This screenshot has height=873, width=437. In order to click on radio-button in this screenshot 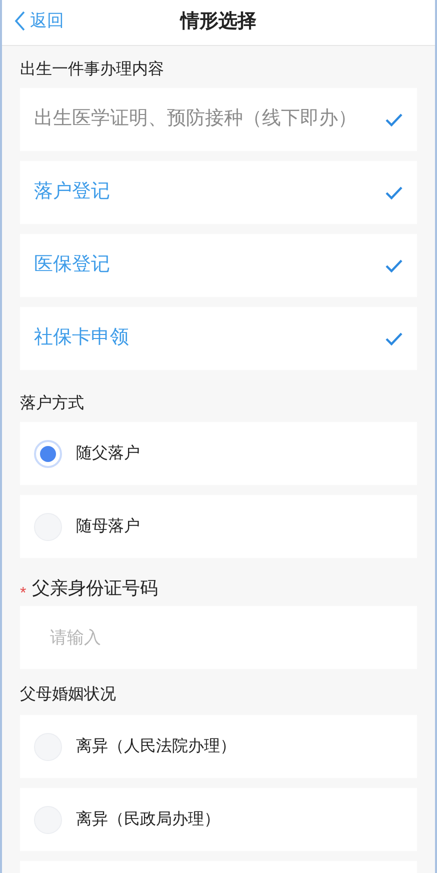, I will do `click(48, 454)`.